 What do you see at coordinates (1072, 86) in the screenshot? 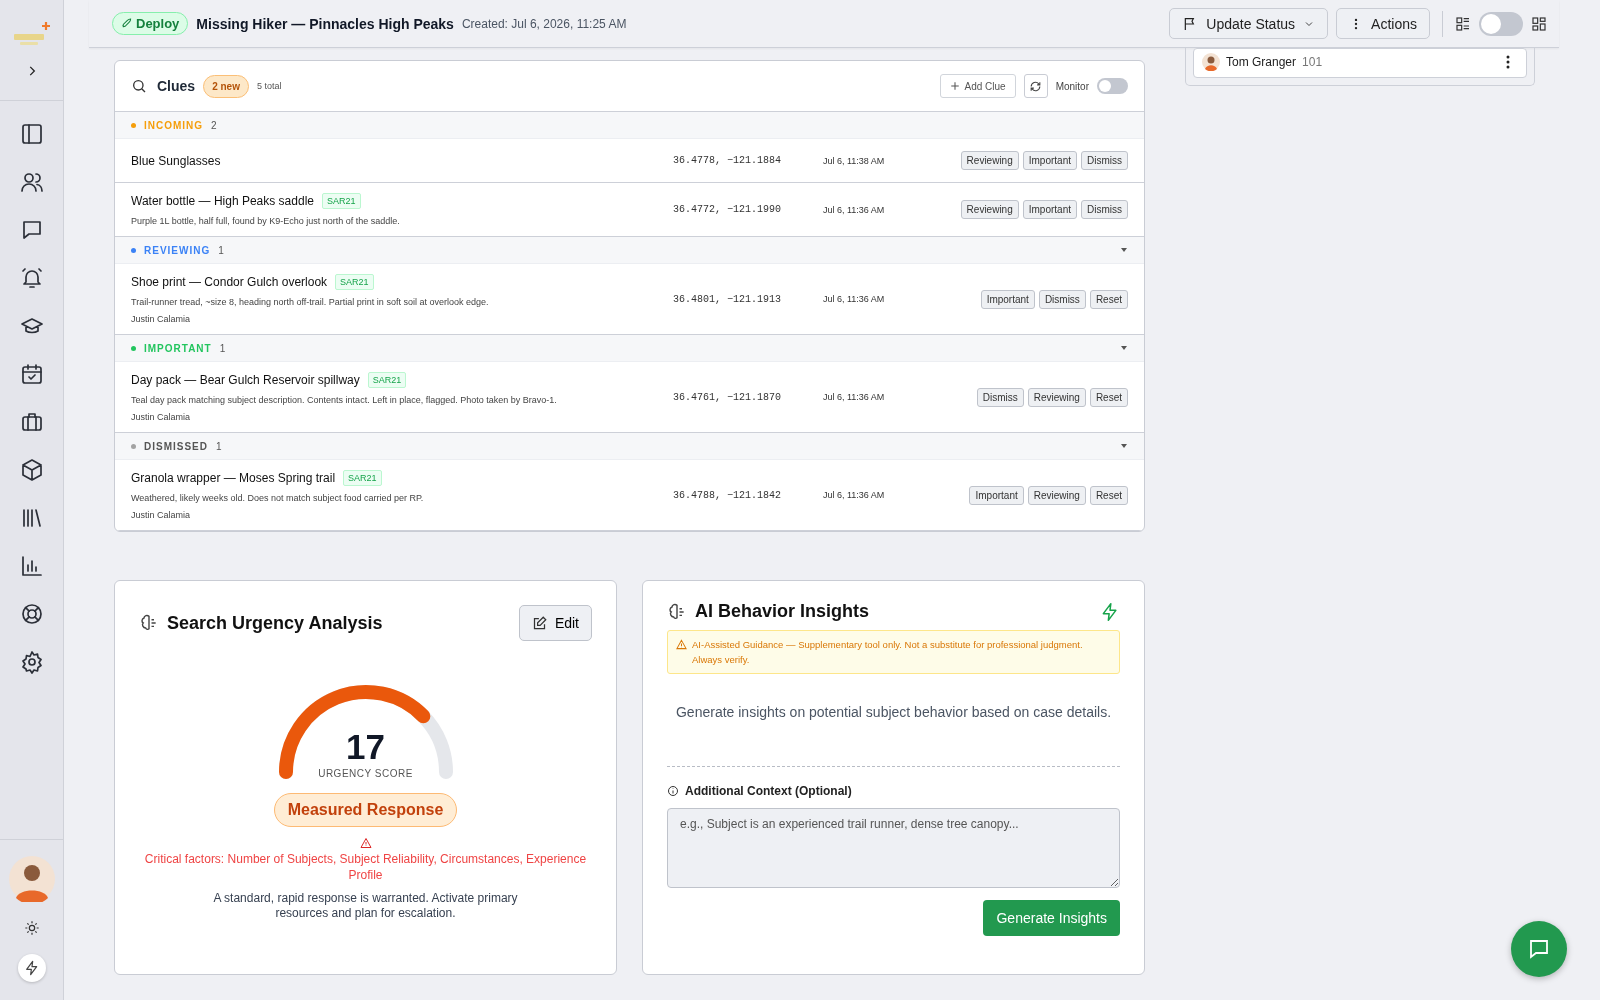
I see `monitor-label: Monitor` at bounding box center [1072, 86].